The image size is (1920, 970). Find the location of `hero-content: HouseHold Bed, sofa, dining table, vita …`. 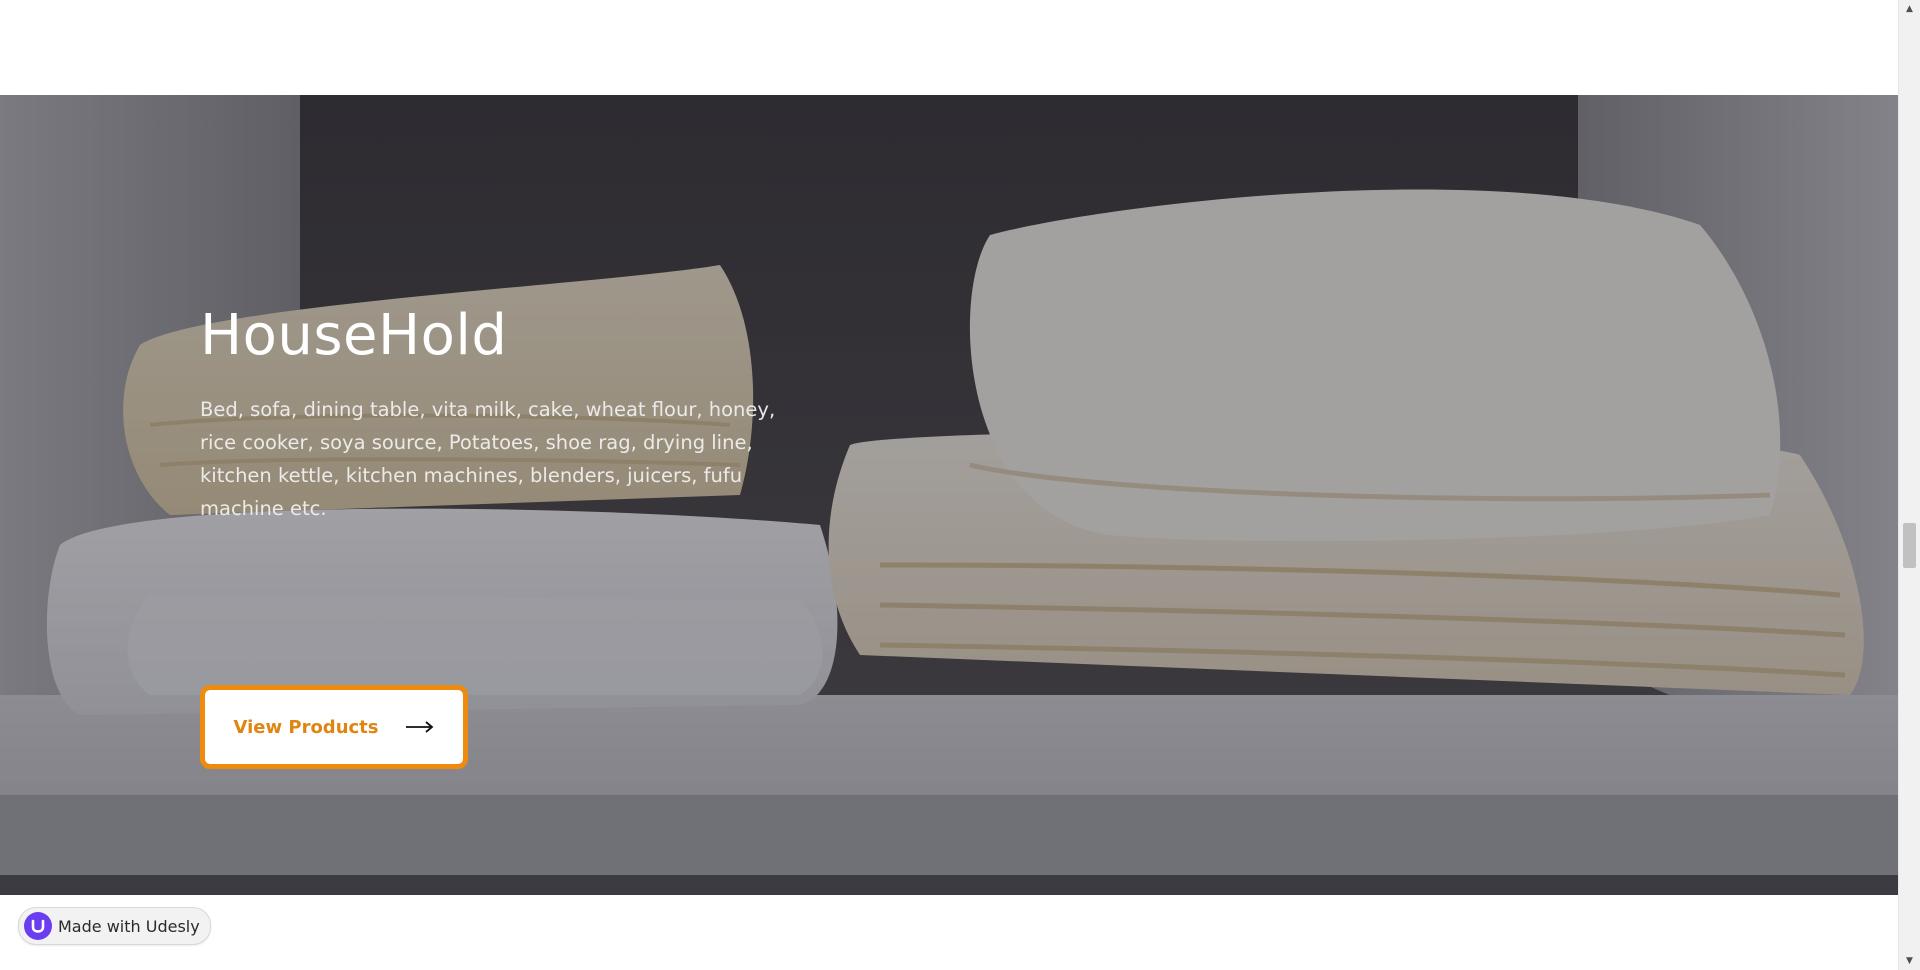

hero-content: HouseHold Bed, sofa, dining table, vita … is located at coordinates (500, 415).